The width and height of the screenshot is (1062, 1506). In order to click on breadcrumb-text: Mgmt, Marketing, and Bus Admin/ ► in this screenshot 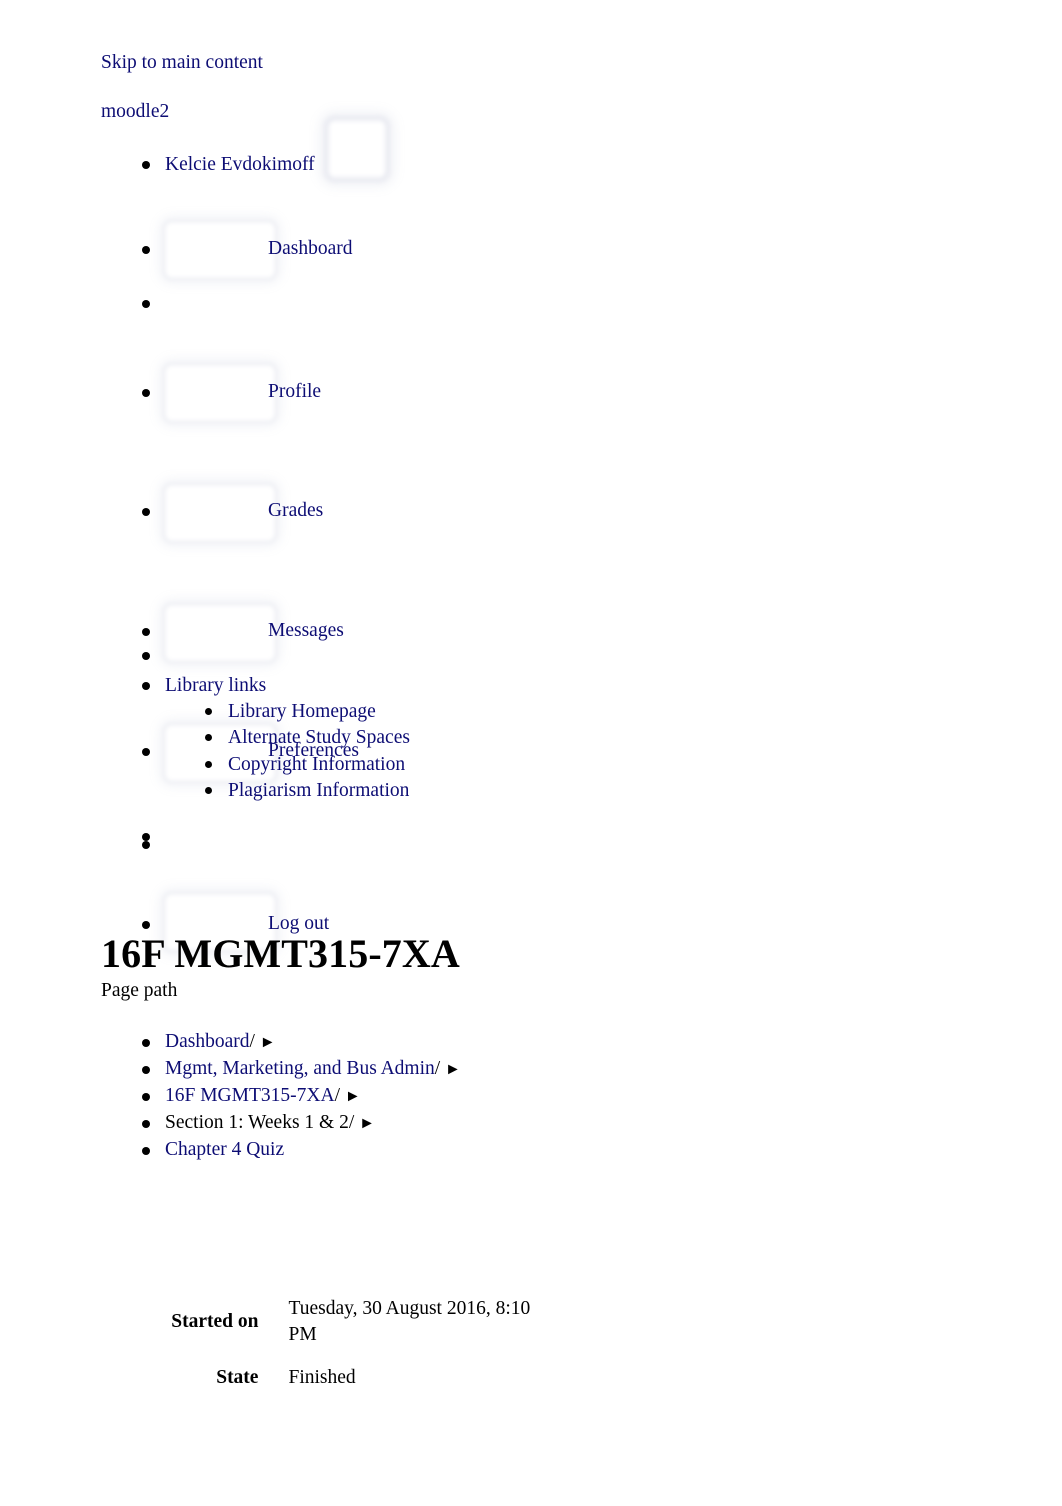, I will do `click(313, 1069)`.